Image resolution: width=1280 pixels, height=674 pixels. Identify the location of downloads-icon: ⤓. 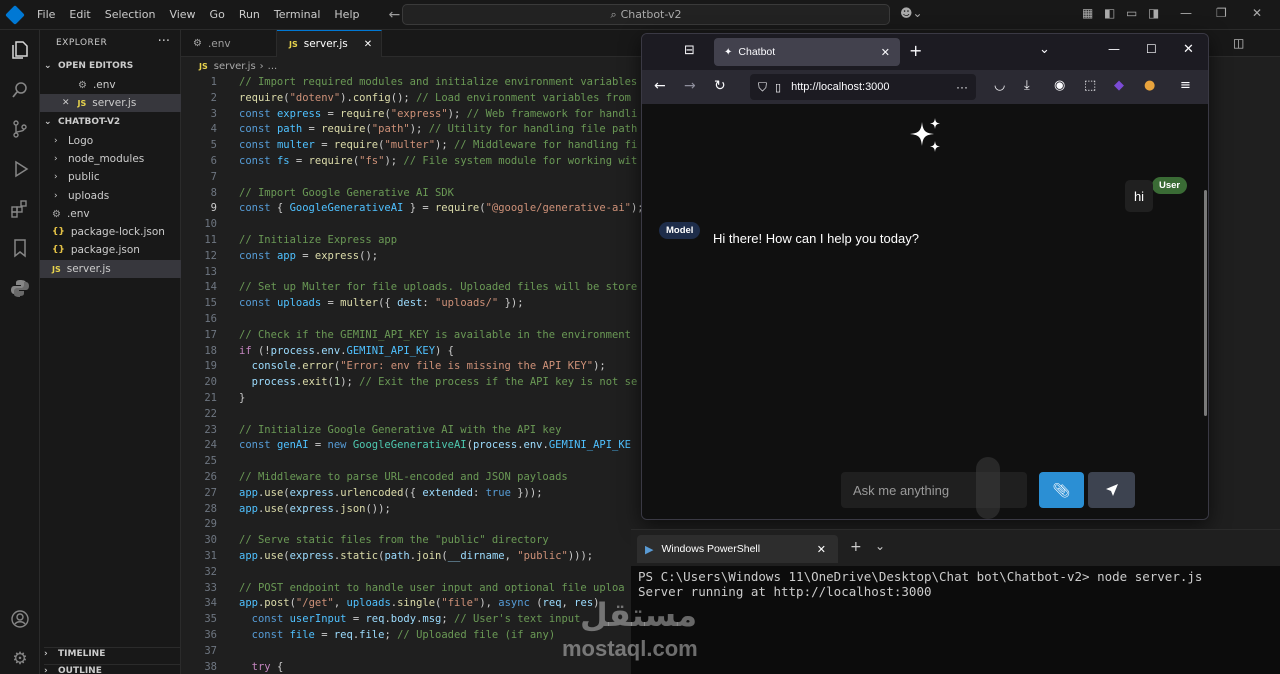
(1027, 85).